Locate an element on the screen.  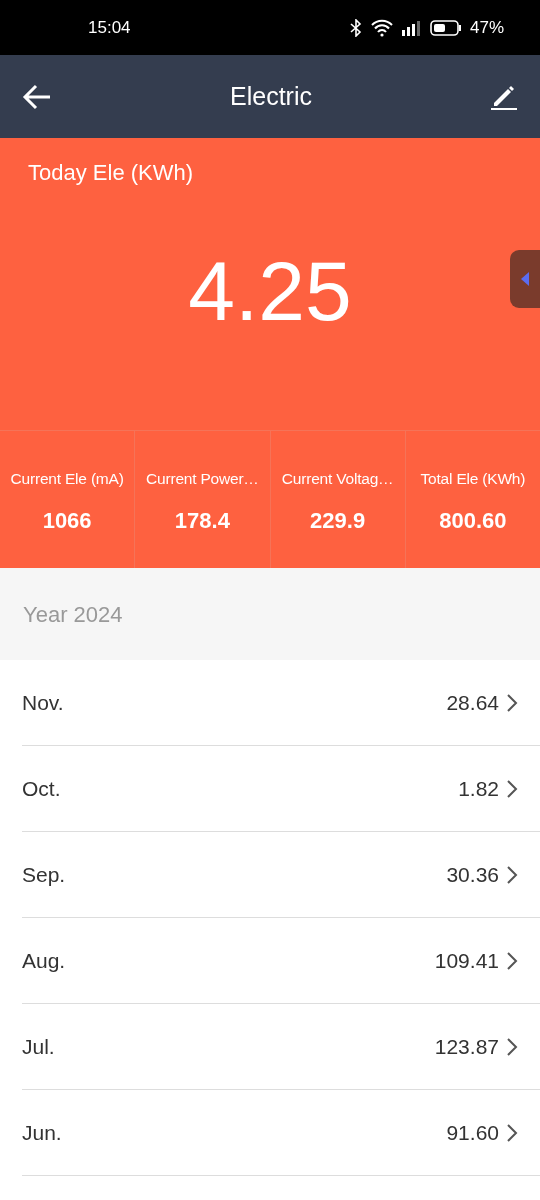
status-time: 15:04 is located at coordinates (109, 27).